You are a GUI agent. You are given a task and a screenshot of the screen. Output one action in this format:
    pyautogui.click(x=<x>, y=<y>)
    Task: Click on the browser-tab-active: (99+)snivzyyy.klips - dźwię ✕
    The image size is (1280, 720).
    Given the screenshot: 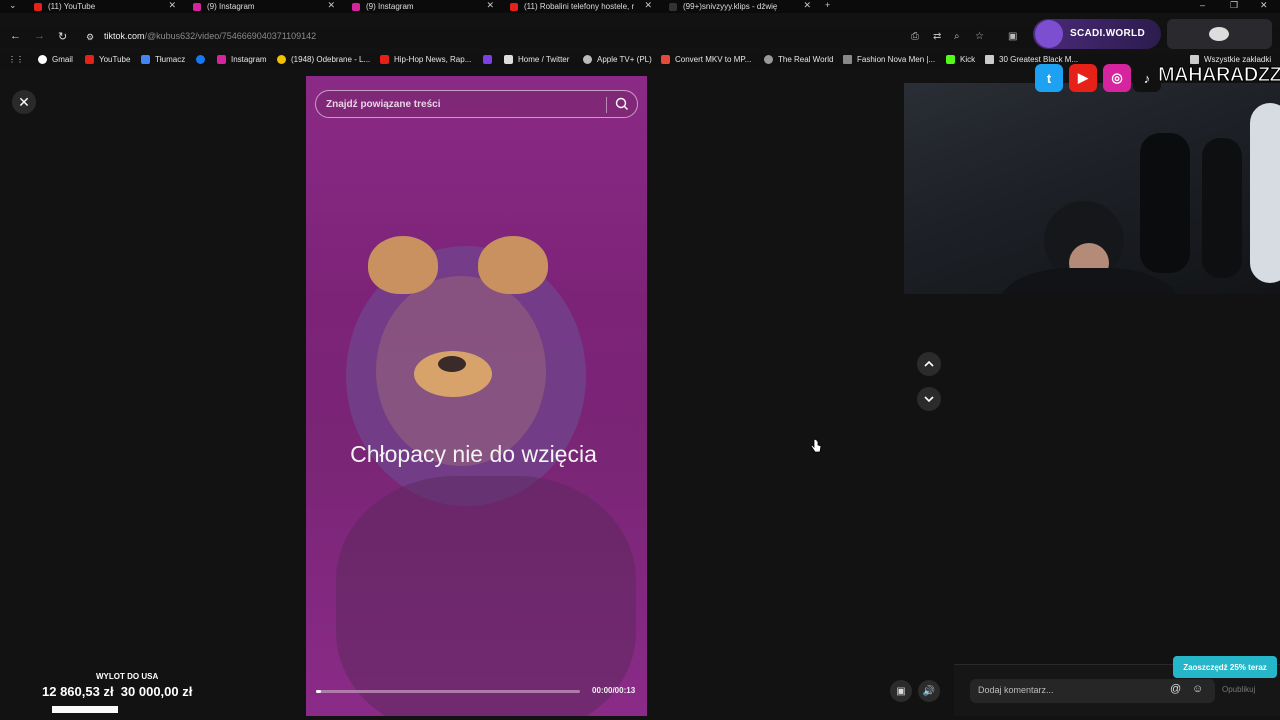 What is the action you would take?
    pyautogui.click(x=740, y=6)
    